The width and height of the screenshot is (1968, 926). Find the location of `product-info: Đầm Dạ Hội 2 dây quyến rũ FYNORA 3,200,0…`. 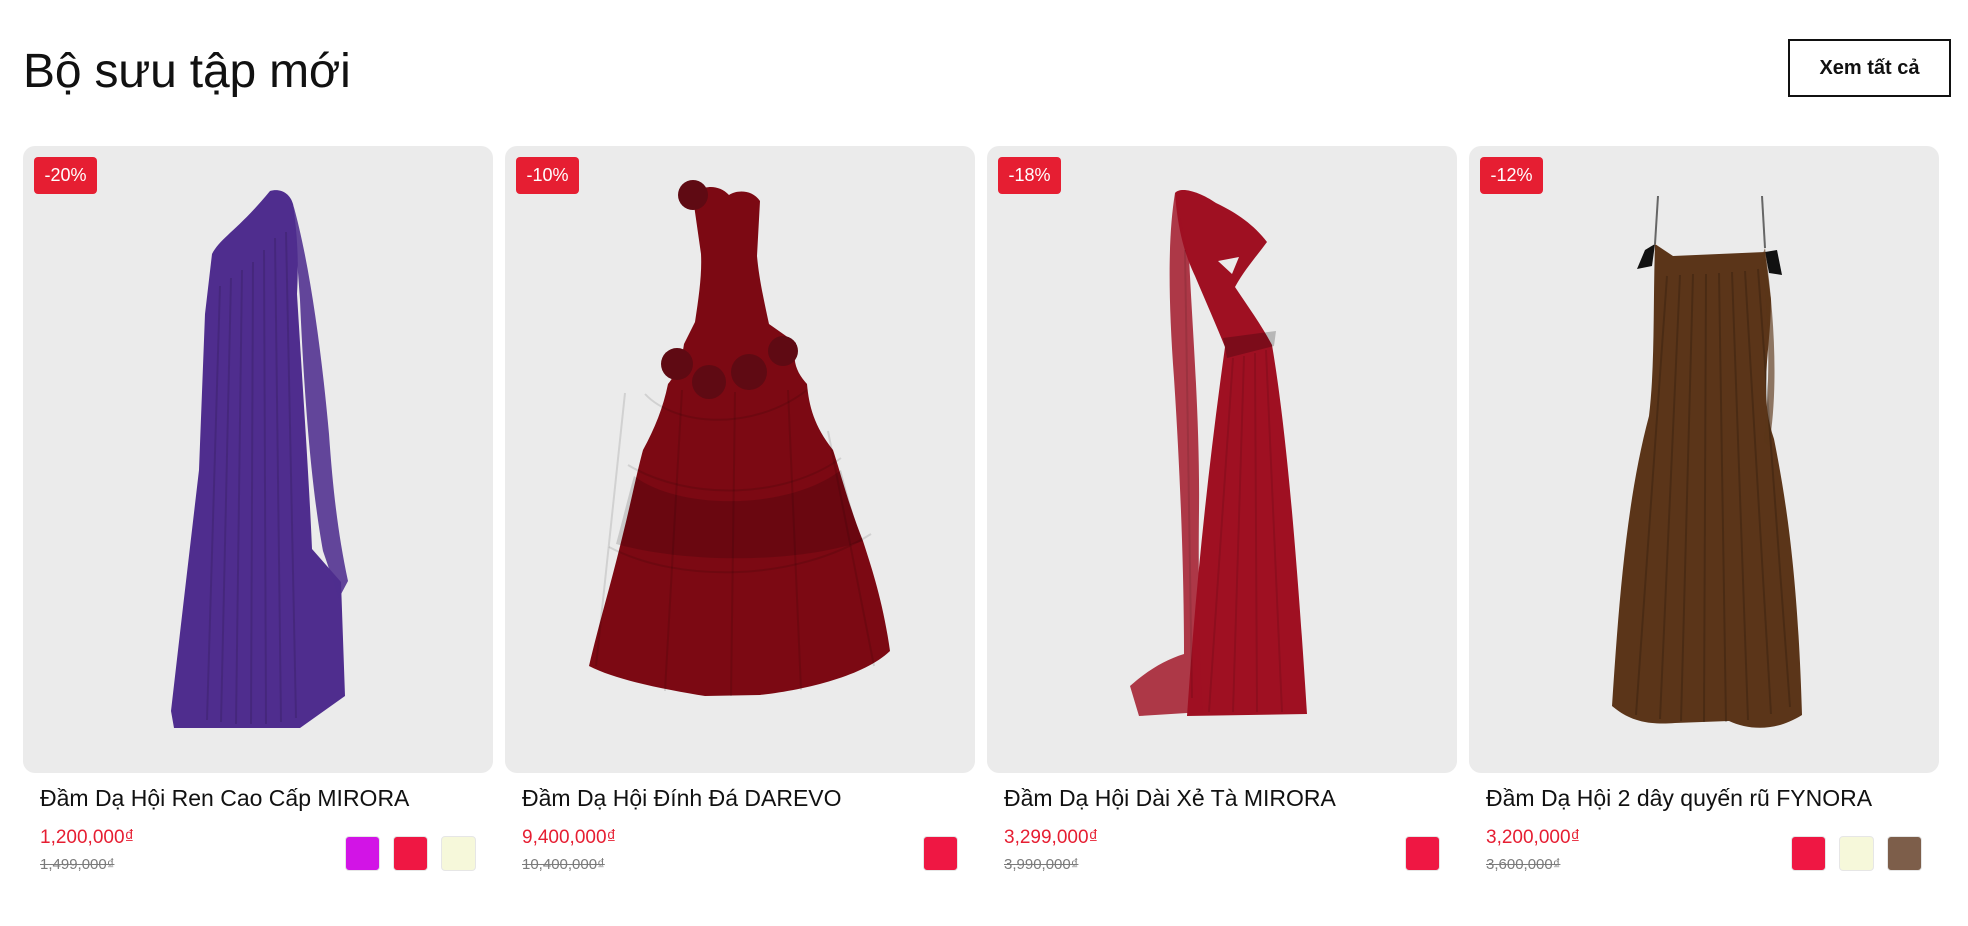

product-info: Đầm Dạ Hội 2 dây quyến rũ FYNORA 3,200,0… is located at coordinates (1704, 831).